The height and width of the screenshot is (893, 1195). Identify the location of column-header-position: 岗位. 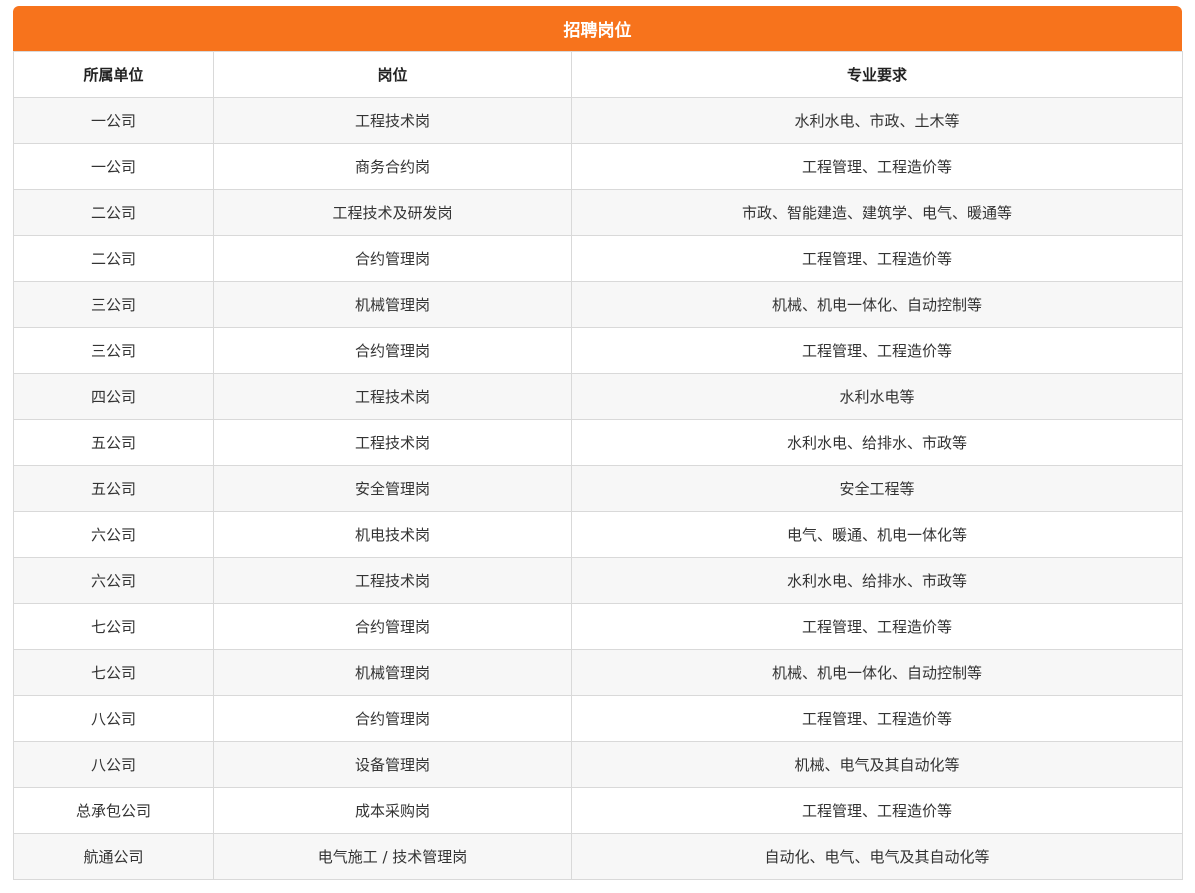
(392, 74).